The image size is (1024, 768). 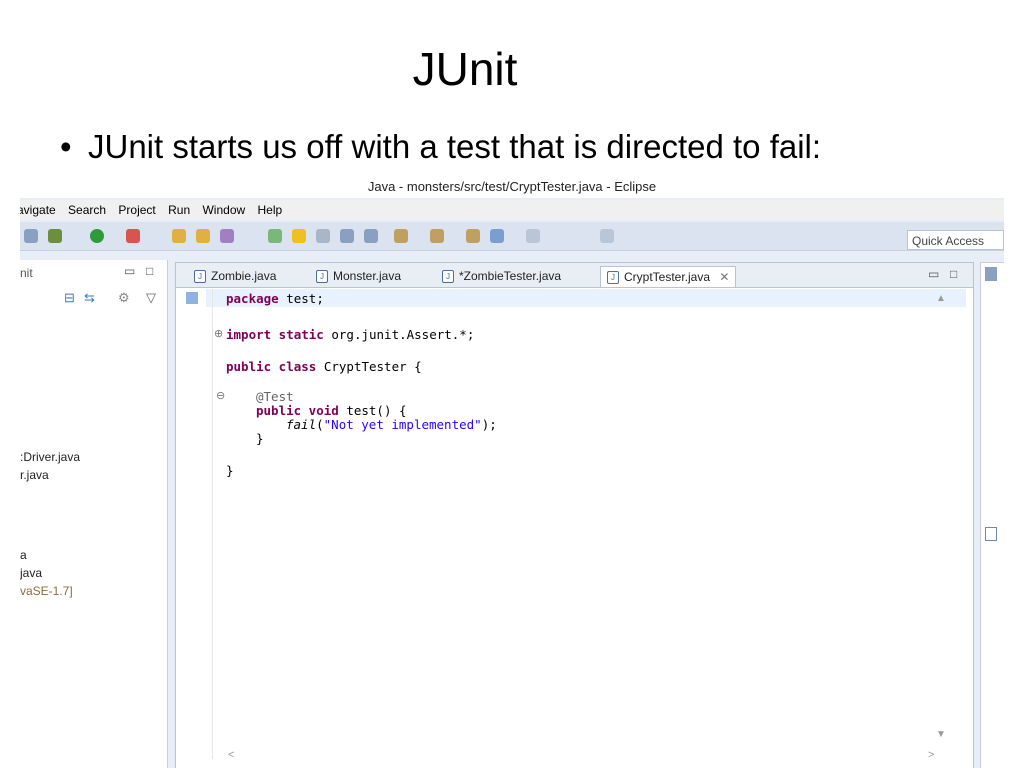 What do you see at coordinates (227, 236) in the screenshot?
I see `wand-icon` at bounding box center [227, 236].